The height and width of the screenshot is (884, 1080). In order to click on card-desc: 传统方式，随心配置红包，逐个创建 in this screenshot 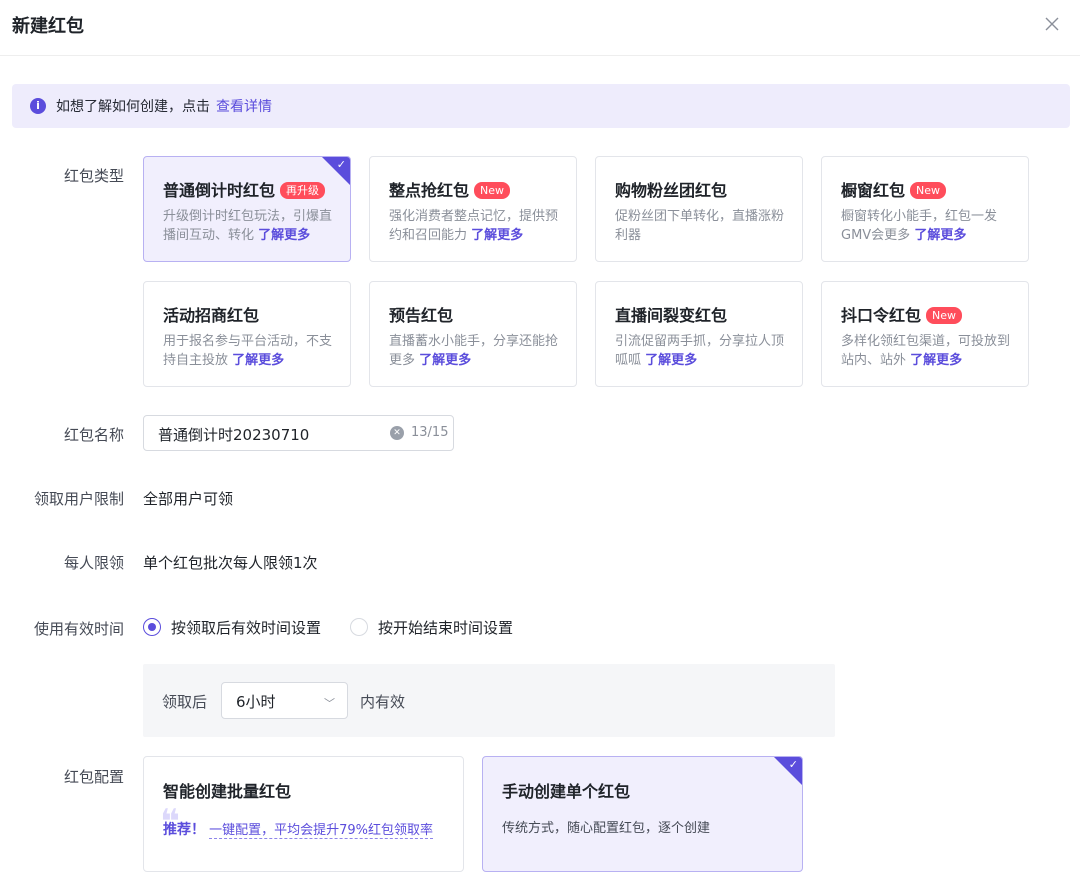, I will do `click(606, 828)`.